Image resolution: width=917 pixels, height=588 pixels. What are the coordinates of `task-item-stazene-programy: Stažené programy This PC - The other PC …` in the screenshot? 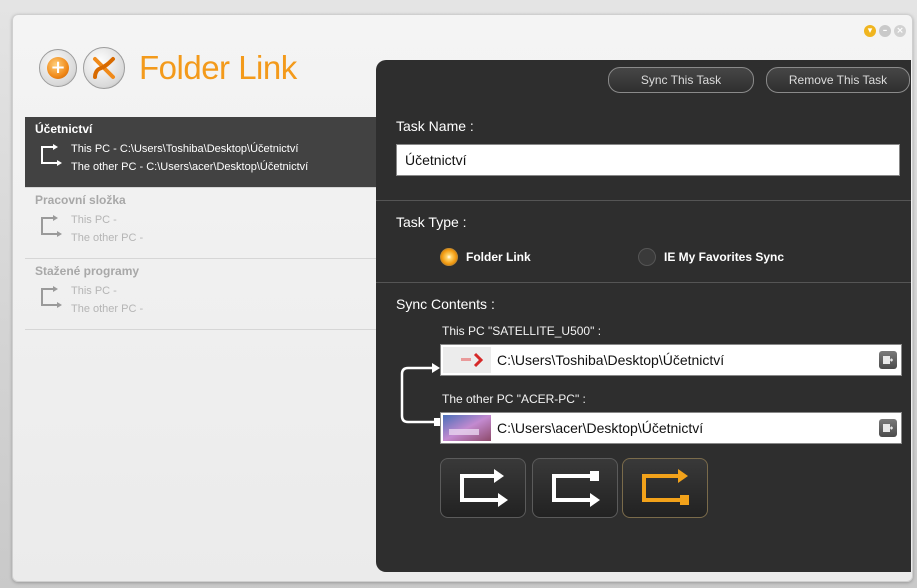 It's located at (207, 294).